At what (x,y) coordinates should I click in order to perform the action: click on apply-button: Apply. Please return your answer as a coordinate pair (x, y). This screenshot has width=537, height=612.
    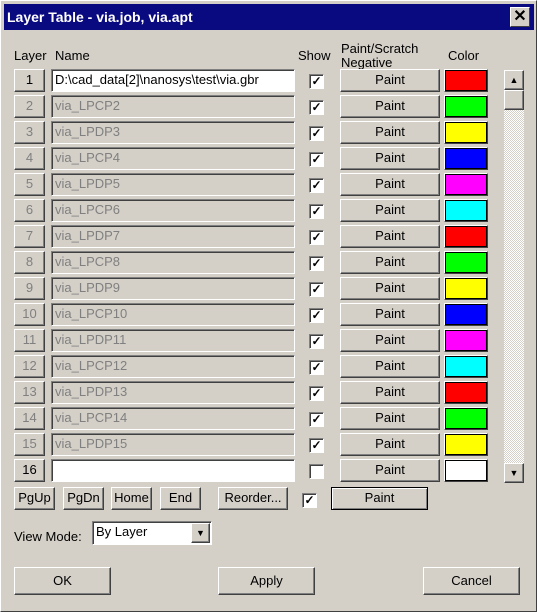
    Looking at the image, I should click on (266, 581).